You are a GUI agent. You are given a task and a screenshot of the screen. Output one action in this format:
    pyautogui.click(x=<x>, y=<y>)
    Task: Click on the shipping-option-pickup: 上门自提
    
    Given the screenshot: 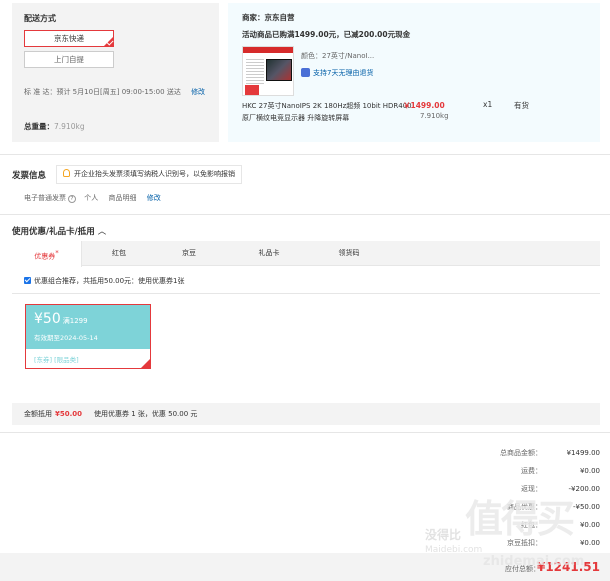 What is the action you would take?
    pyautogui.click(x=69, y=59)
    